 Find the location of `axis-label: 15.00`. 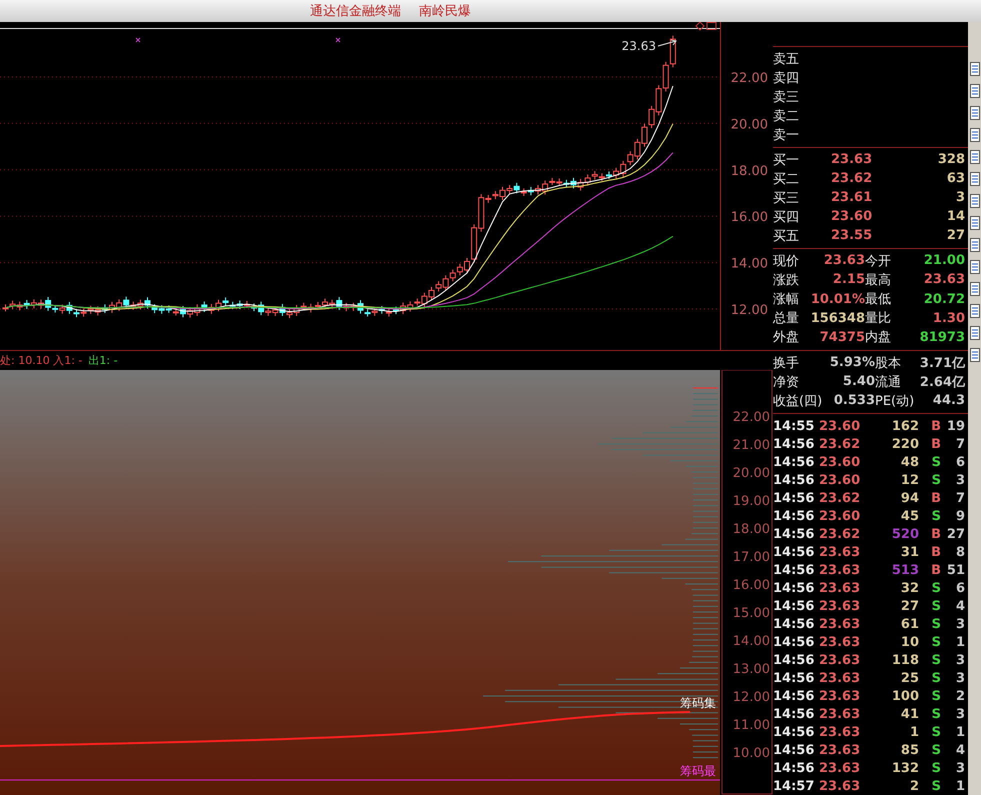

axis-label: 15.00 is located at coordinates (751, 613).